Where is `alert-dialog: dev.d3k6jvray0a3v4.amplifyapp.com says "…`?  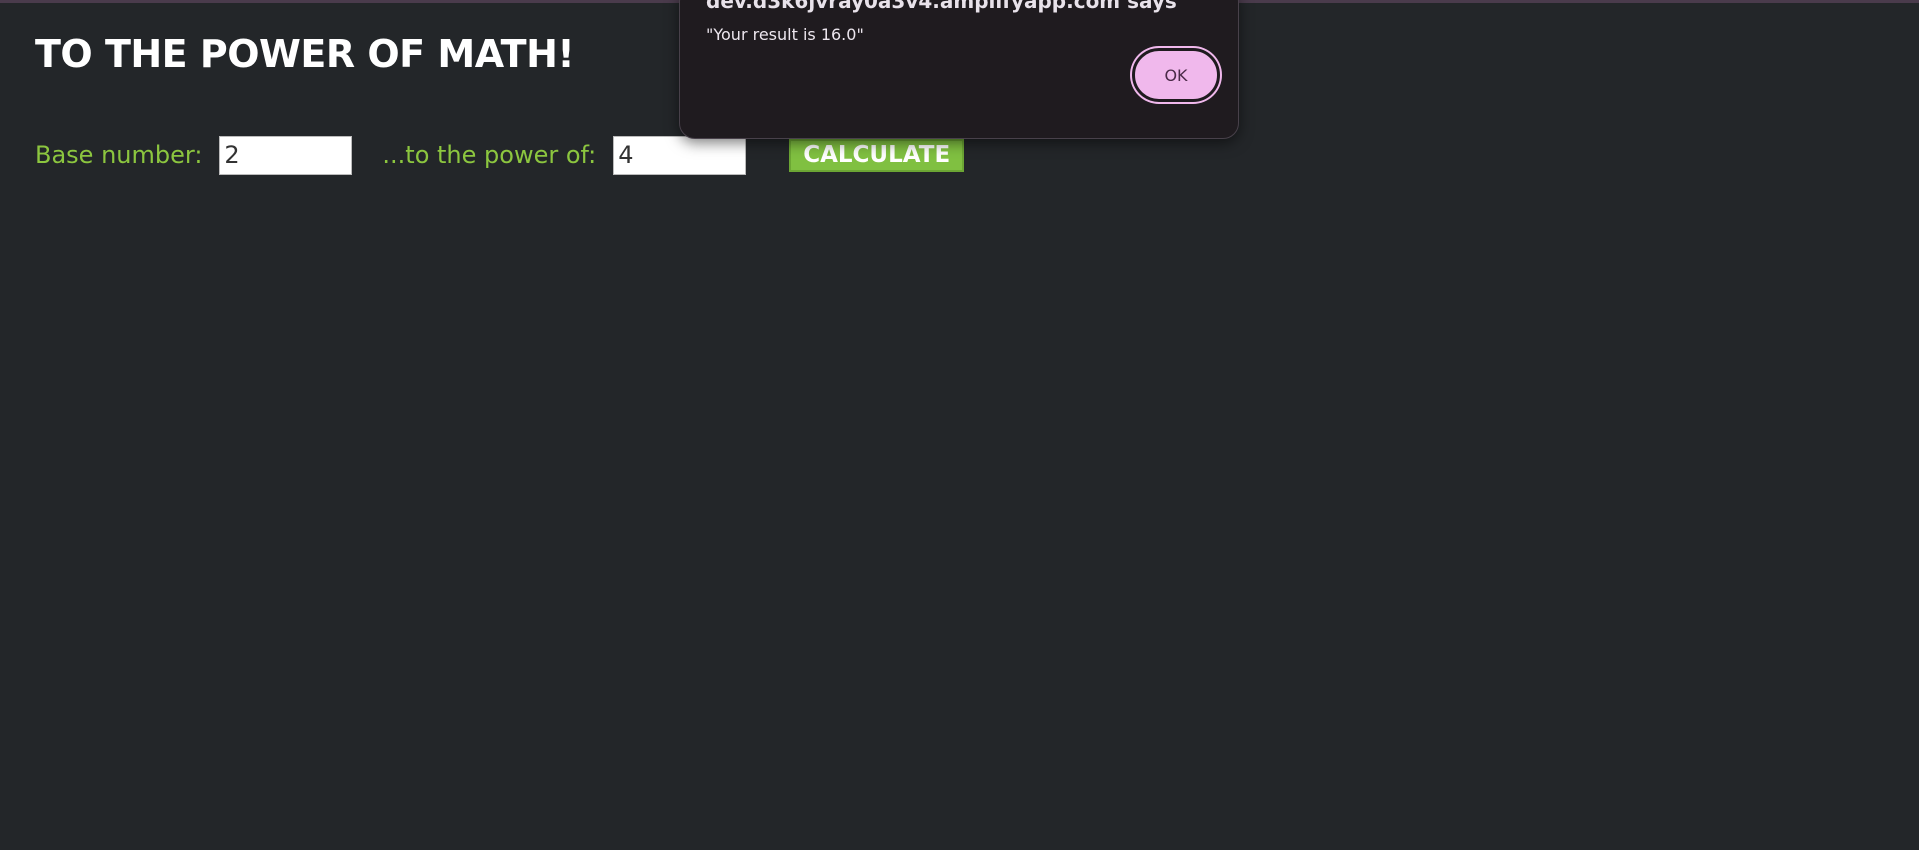 alert-dialog: dev.d3k6jvray0a3v4.amplifyapp.com says "… is located at coordinates (959, 69).